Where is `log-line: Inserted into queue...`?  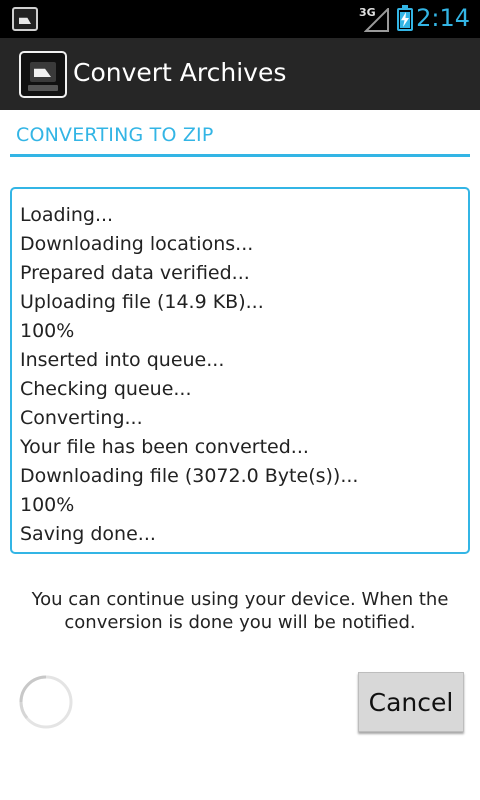
log-line: Inserted into queue... is located at coordinates (122, 360).